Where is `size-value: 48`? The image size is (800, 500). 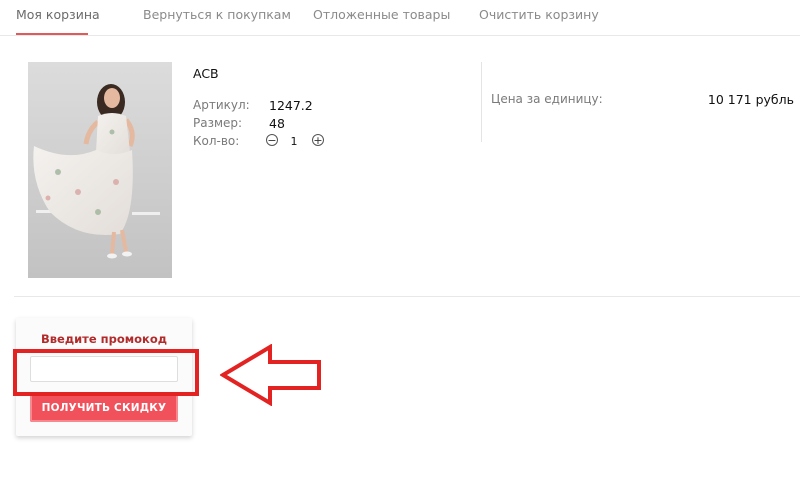 size-value: 48 is located at coordinates (277, 123).